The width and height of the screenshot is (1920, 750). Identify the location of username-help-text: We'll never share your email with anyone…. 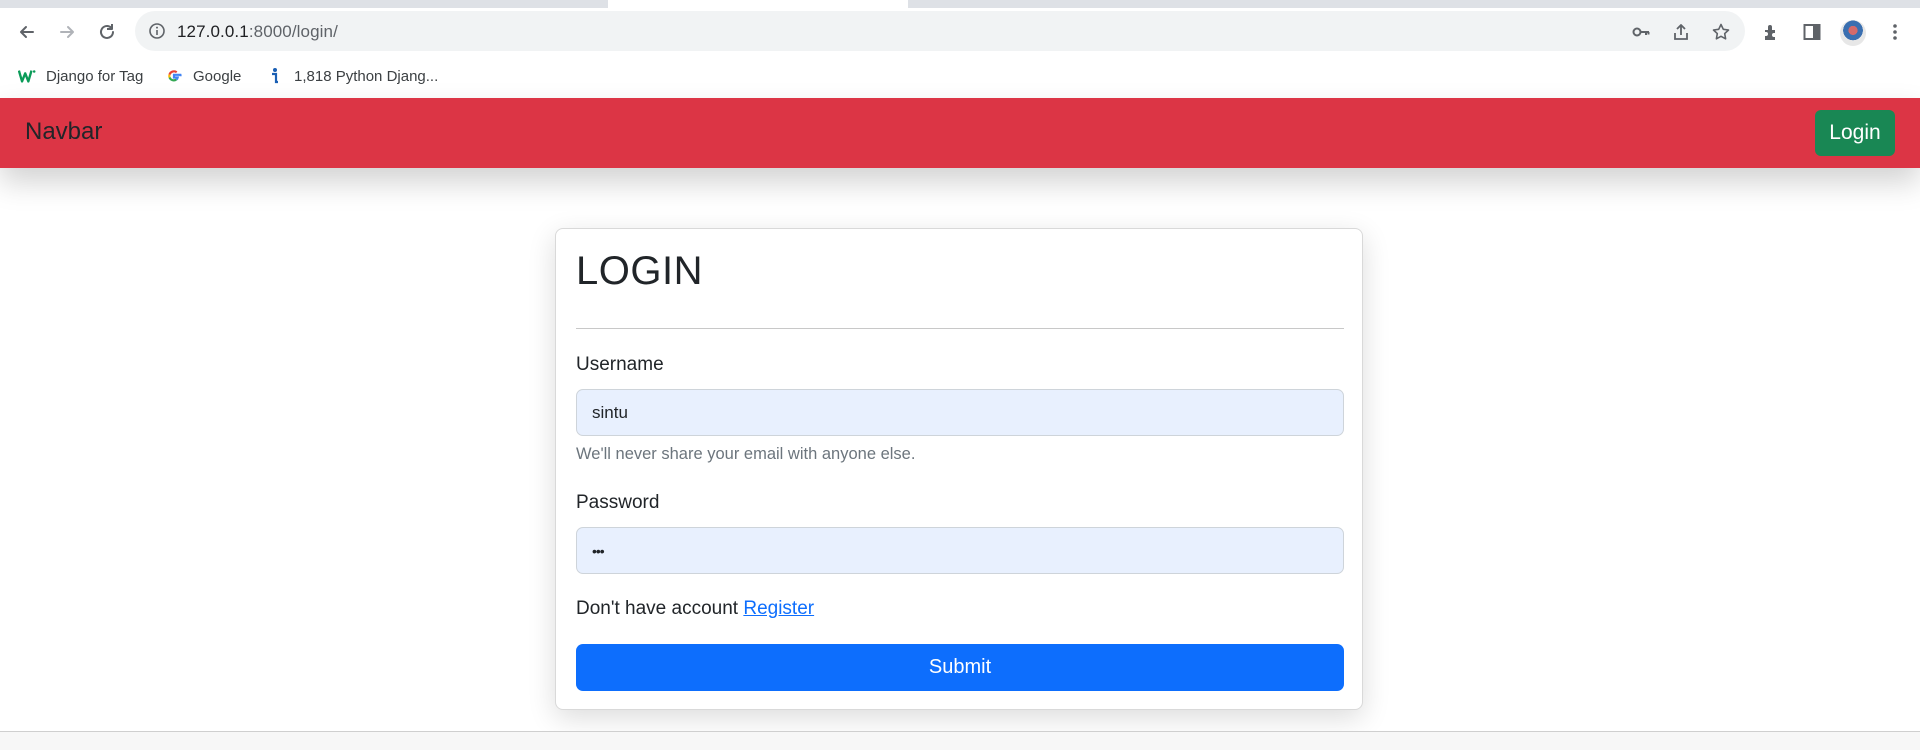
(746, 454).